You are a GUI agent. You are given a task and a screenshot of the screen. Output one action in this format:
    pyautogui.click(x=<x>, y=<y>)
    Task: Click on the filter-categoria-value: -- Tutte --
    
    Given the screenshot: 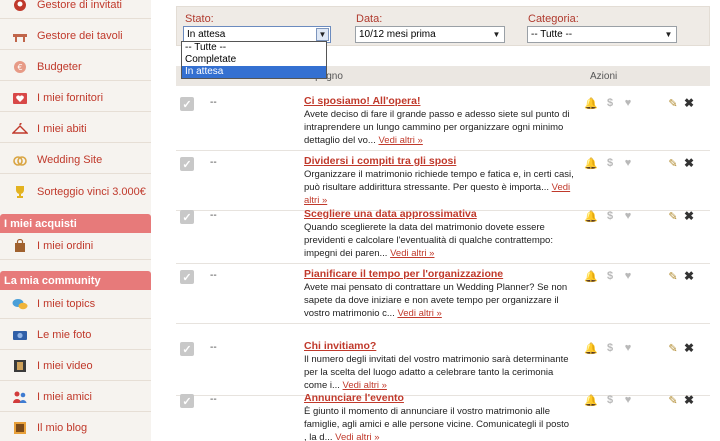 What is the action you would take?
    pyautogui.click(x=552, y=34)
    